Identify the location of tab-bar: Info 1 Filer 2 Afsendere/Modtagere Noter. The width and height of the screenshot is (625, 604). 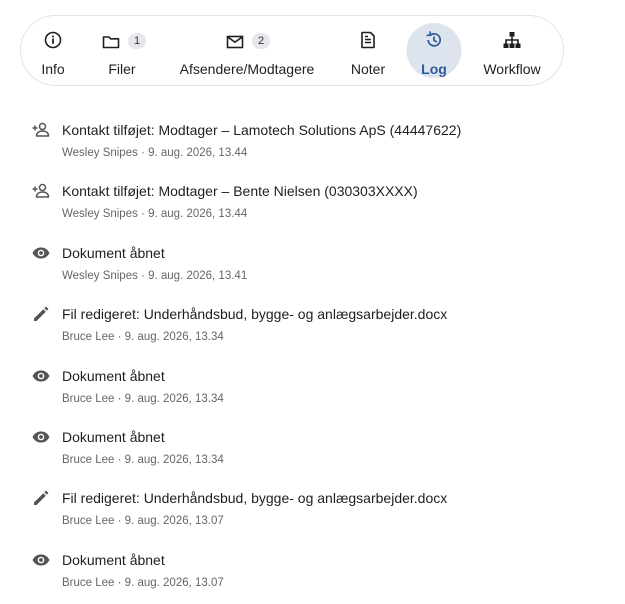
(292, 50).